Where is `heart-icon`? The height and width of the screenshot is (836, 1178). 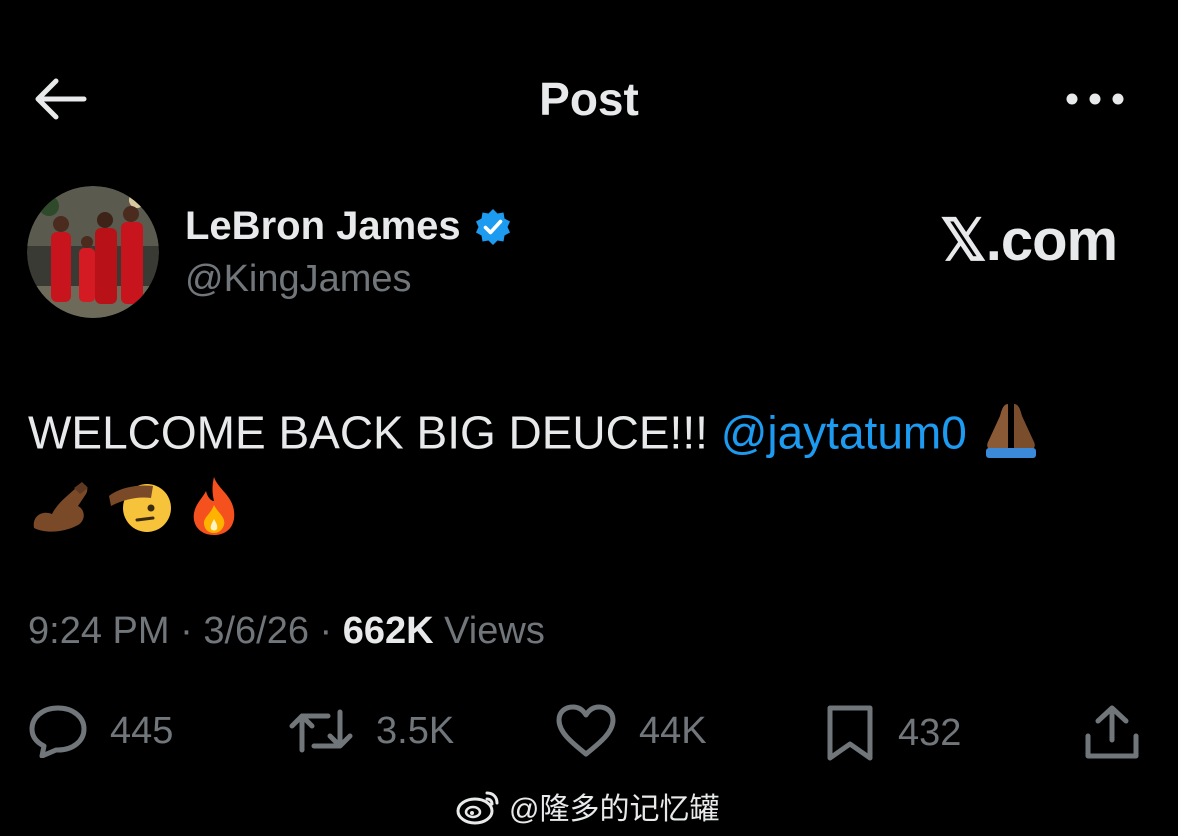 heart-icon is located at coordinates (586, 731).